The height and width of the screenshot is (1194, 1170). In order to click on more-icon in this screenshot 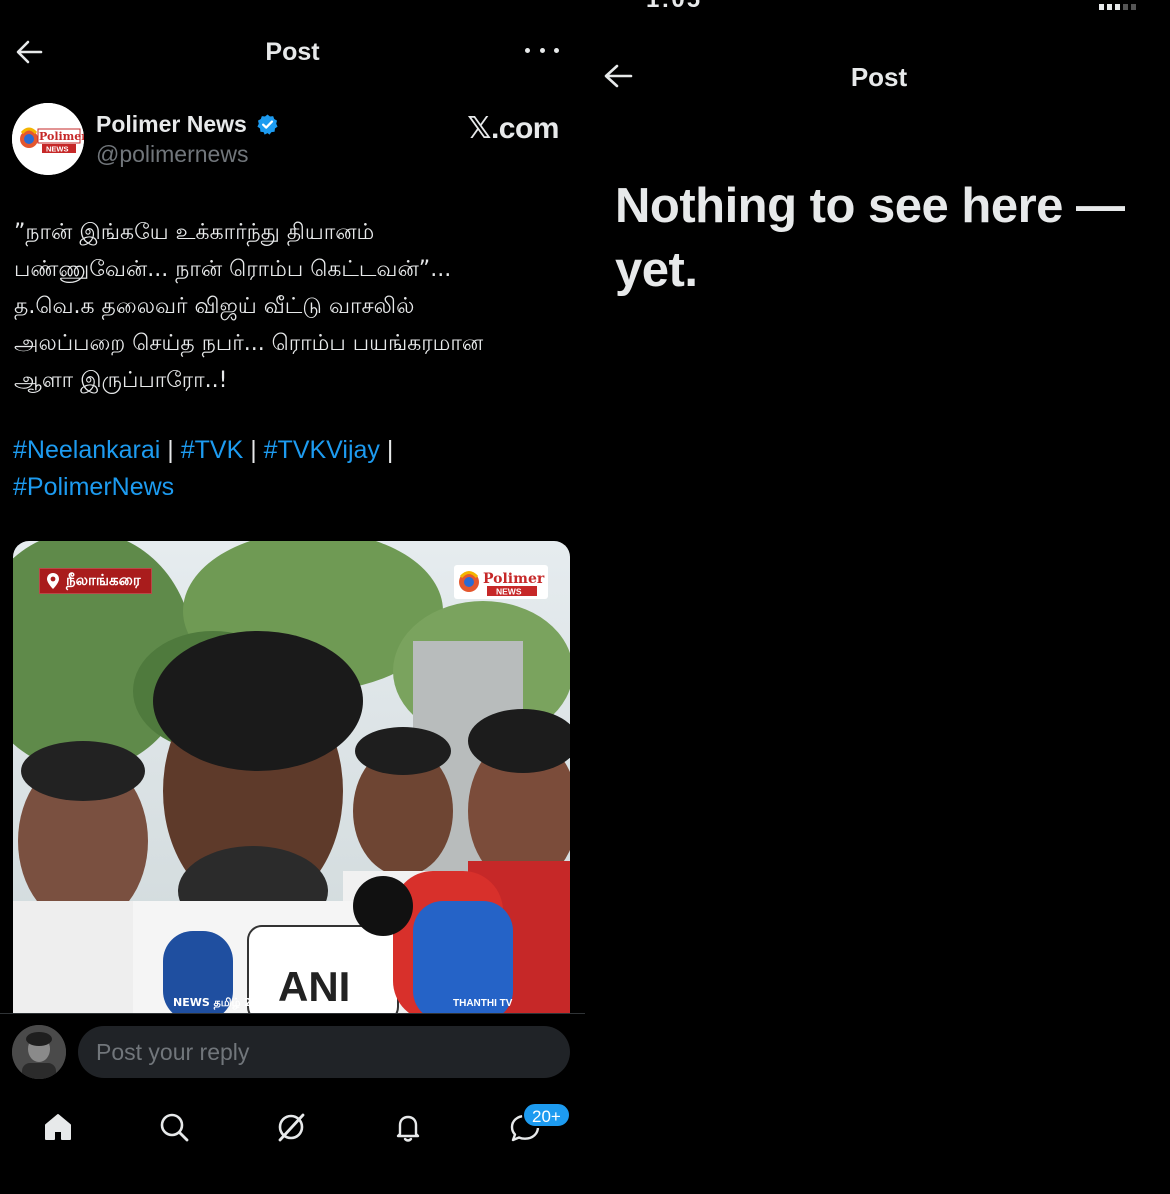, I will do `click(527, 50)`.